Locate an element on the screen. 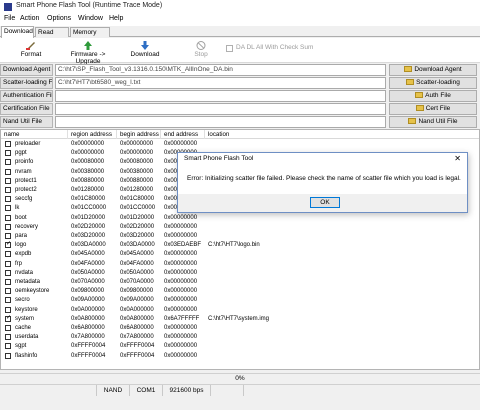 Image resolution: width=480 pixels, height=410 pixels. cert-file-button: Cert File is located at coordinates (433, 109).